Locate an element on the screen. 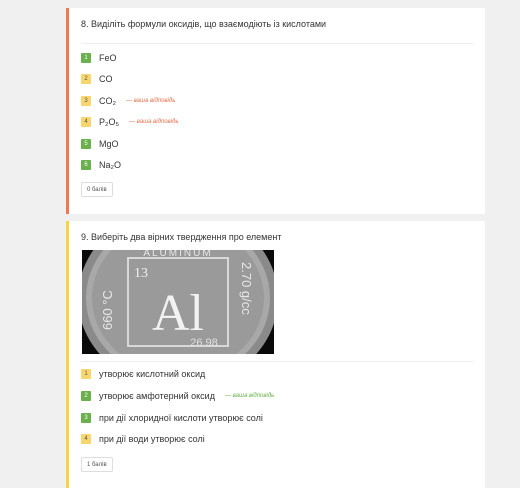 This screenshot has width=520, height=488. answer-option: 3 при дії хлоридної кислоти утворює солі is located at coordinates (172, 418).